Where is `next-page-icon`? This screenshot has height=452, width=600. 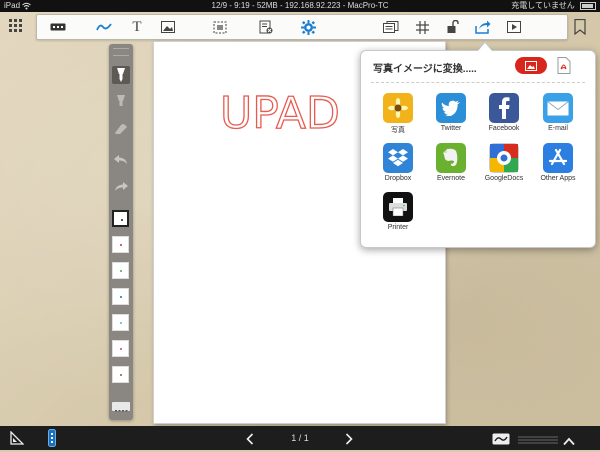
next-page-icon is located at coordinates (349, 441).